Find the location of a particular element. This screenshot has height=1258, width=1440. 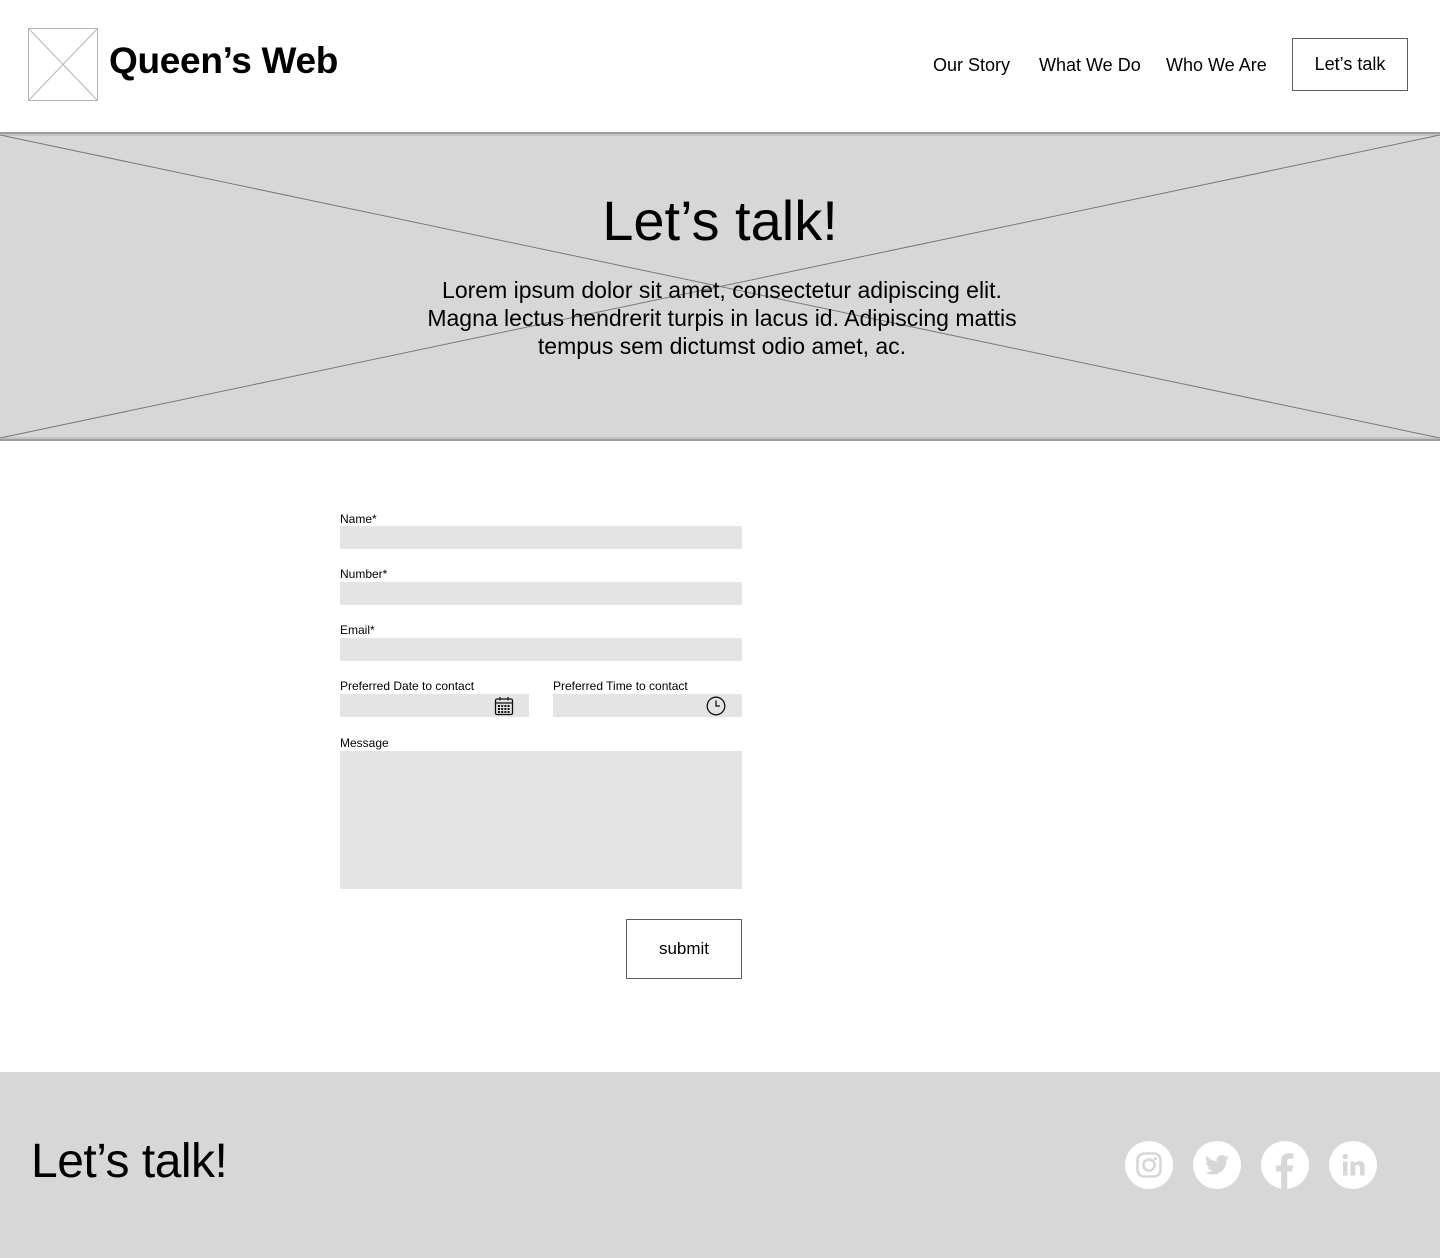

twitter-icon is located at coordinates (1217, 1165).